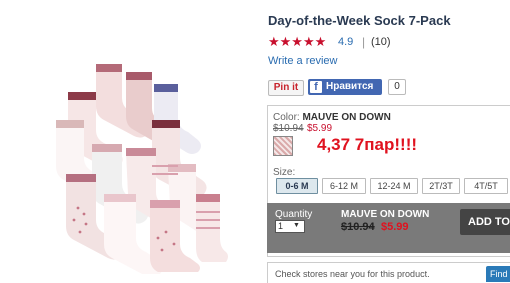  I want to click on rating-value: 4.9, so click(346, 42).